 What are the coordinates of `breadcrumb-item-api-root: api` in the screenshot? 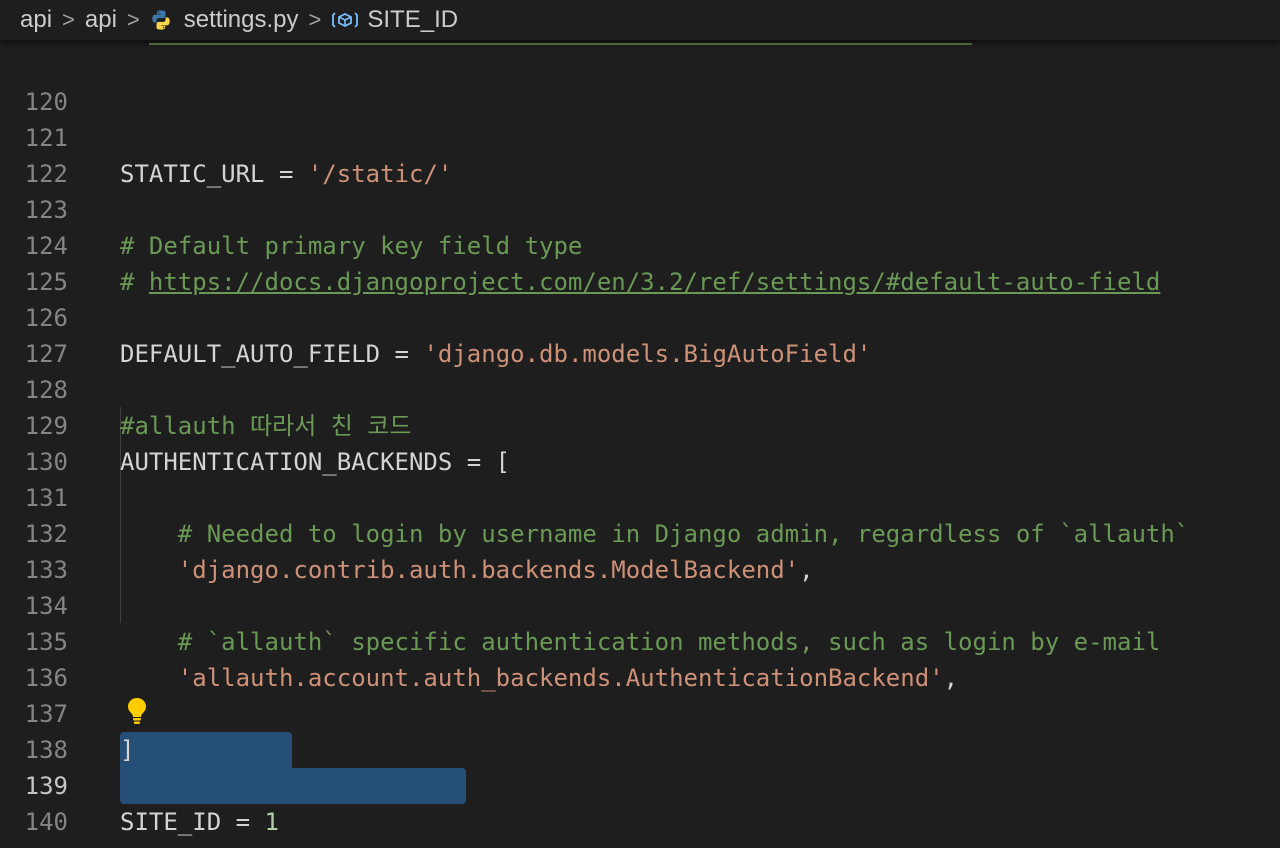 It's located at (36, 20).